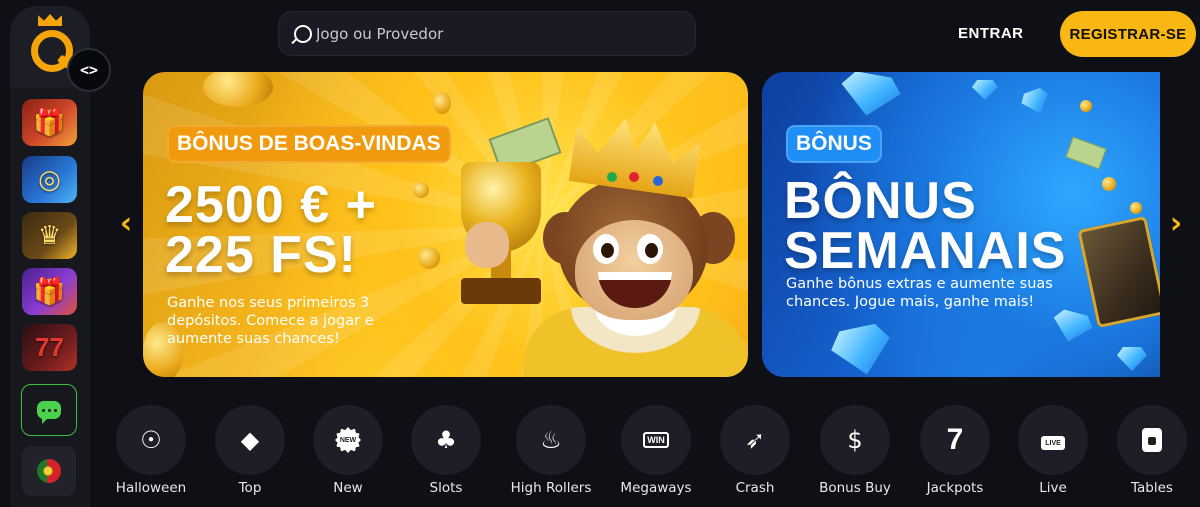 The image size is (1200, 507). I want to click on category-label: High Rollers, so click(551, 488).